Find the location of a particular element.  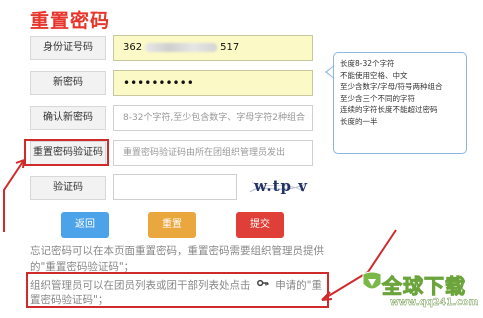

annotation-box-admin-note is located at coordinates (177, 290).